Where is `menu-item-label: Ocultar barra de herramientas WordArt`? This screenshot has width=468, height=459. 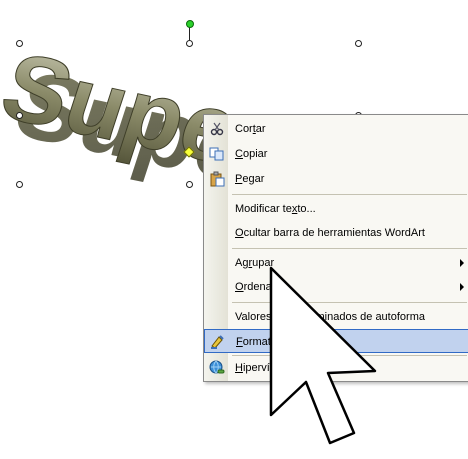 menu-item-label: Ocultar barra de herramientas WordArt is located at coordinates (330, 233).